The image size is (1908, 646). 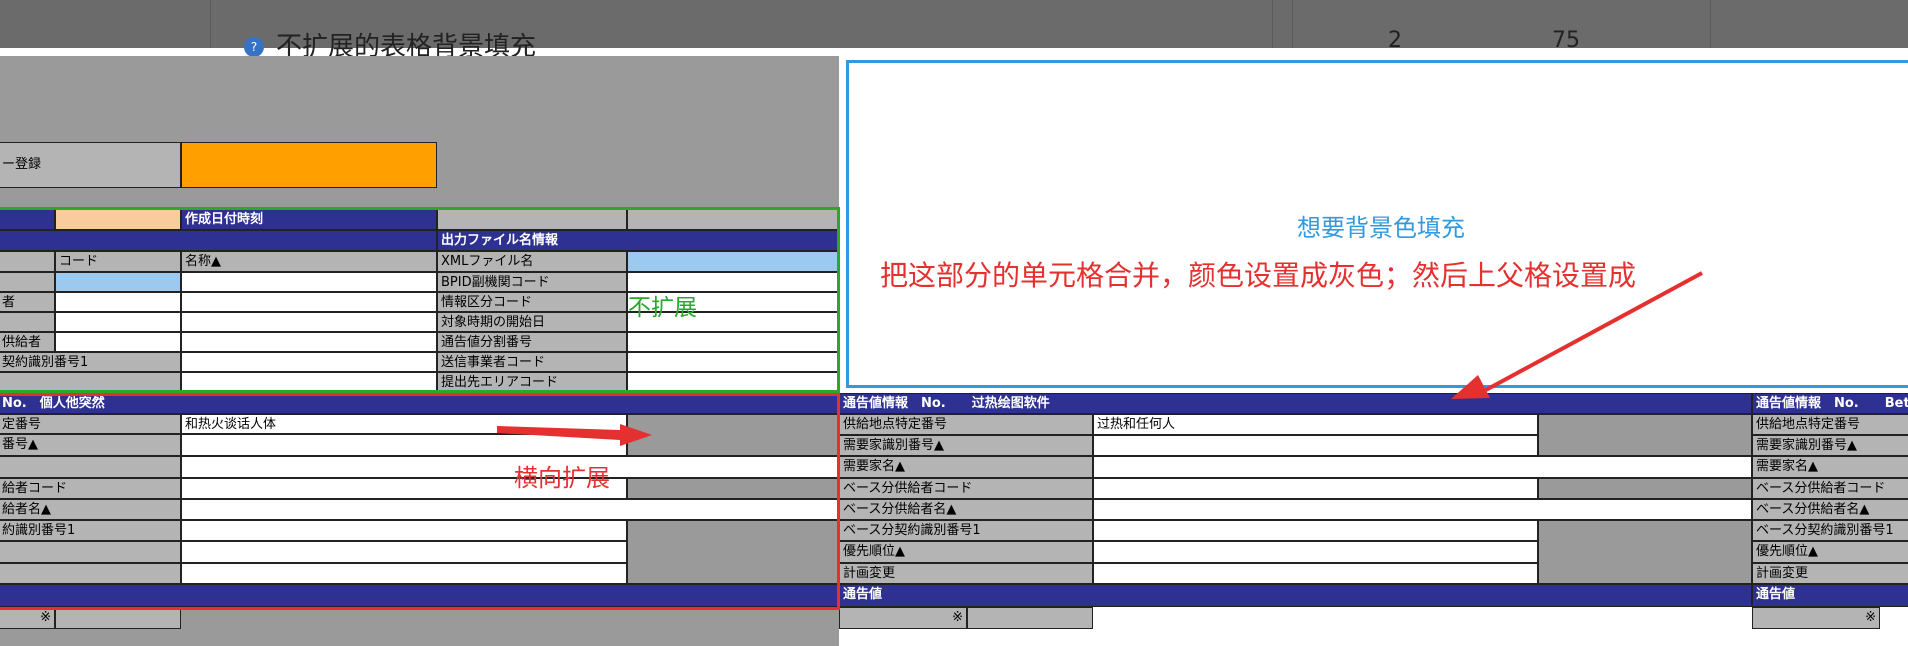 What do you see at coordinates (1593, 332) in the screenshot?
I see `instruction-arrow-line` at bounding box center [1593, 332].